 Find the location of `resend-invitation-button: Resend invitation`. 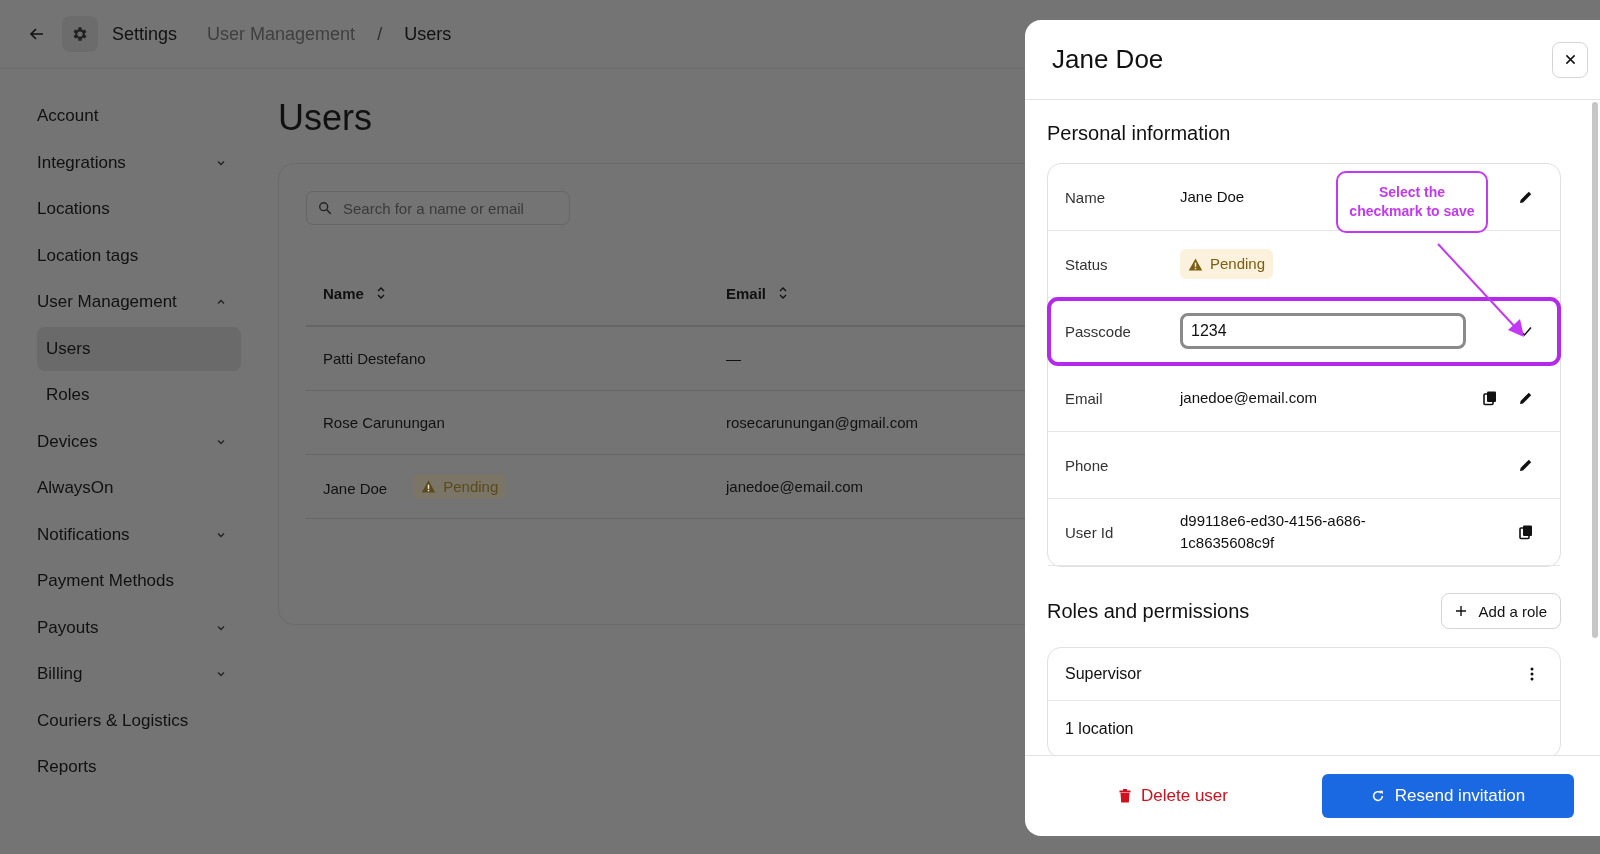

resend-invitation-button: Resend invitation is located at coordinates (1448, 796).